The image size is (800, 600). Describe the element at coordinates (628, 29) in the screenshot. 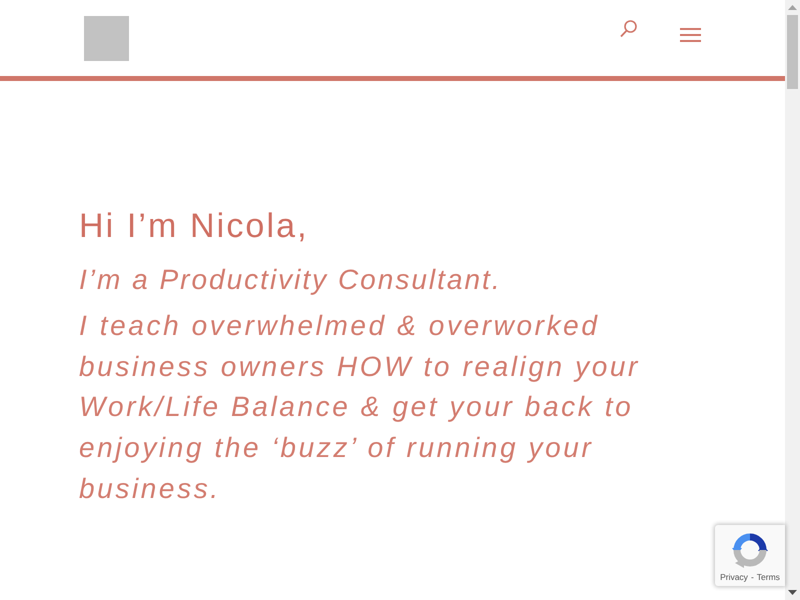

I see `search-icon` at that location.